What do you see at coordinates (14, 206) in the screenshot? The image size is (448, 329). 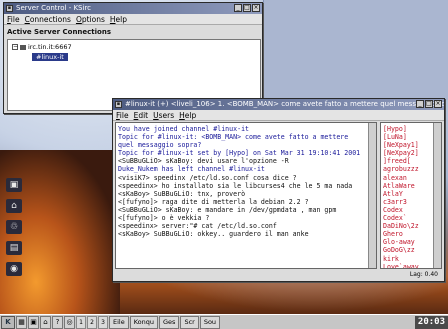 I see `home-icon: ⌂` at bounding box center [14, 206].